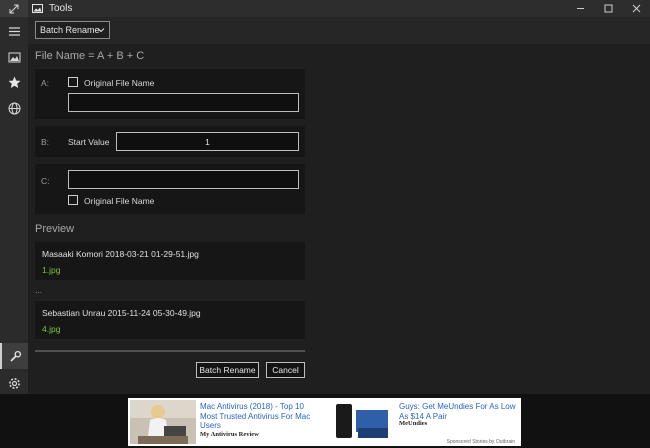 This screenshot has width=650, height=448. I want to click on batch-rename-button: Batch Rename, so click(227, 370).